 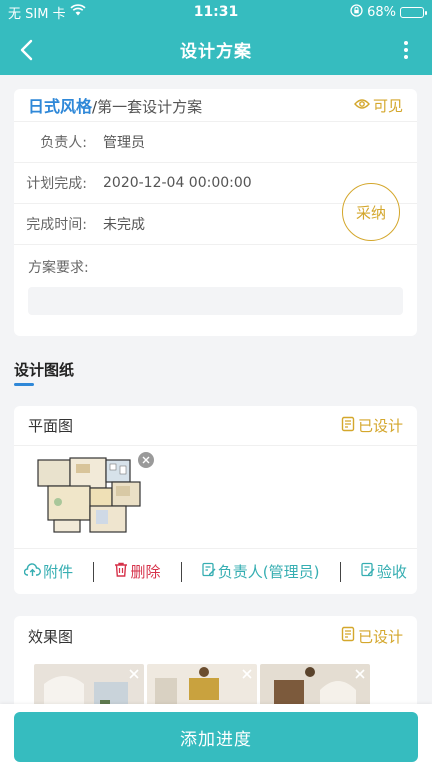 What do you see at coordinates (215, 142) in the screenshot?
I see `owner-row: 负责人: 管理员` at bounding box center [215, 142].